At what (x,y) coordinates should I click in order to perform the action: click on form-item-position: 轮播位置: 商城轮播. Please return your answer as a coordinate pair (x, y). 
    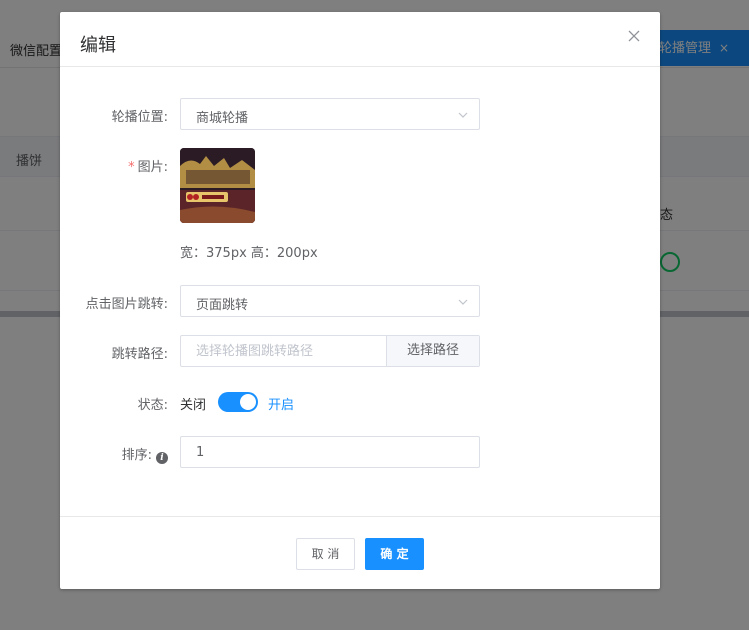
    Looking at the image, I should click on (360, 114).